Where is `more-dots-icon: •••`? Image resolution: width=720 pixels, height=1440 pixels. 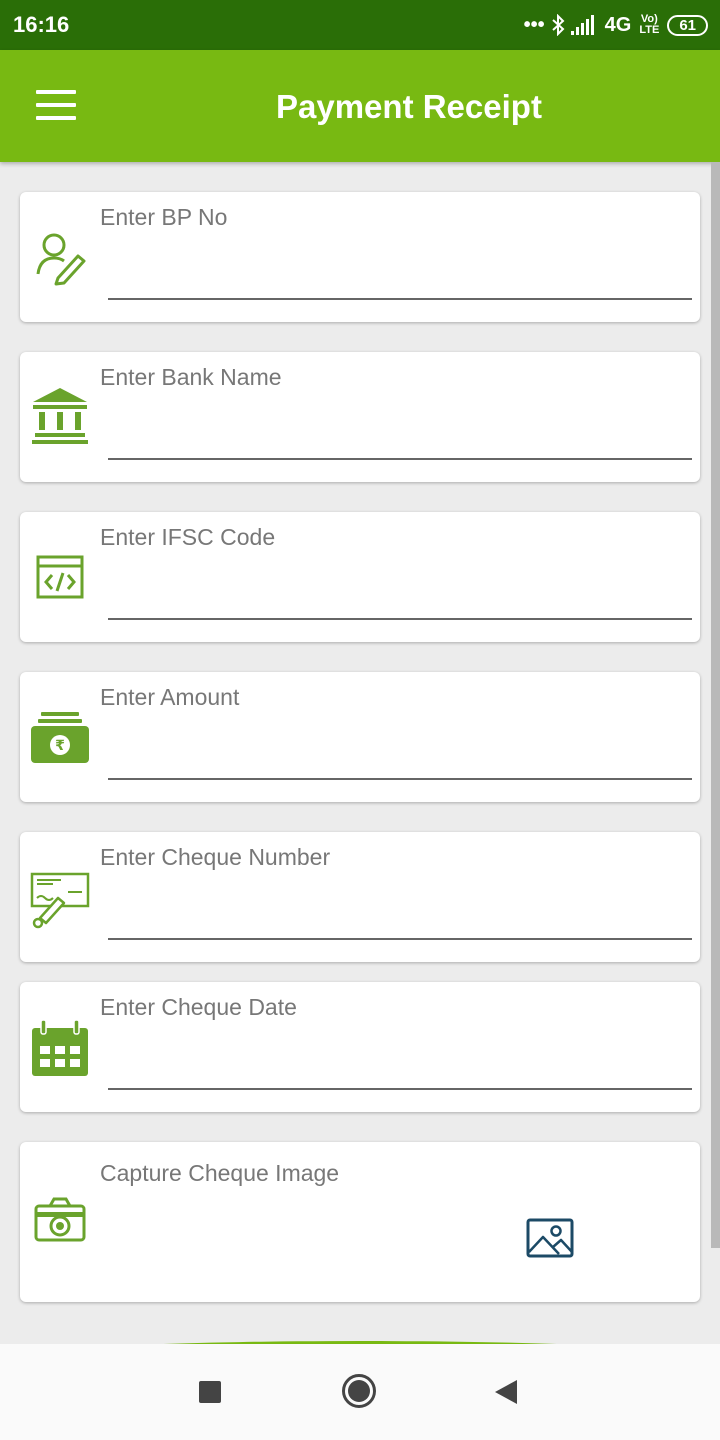
more-dots-icon: ••• is located at coordinates (534, 24).